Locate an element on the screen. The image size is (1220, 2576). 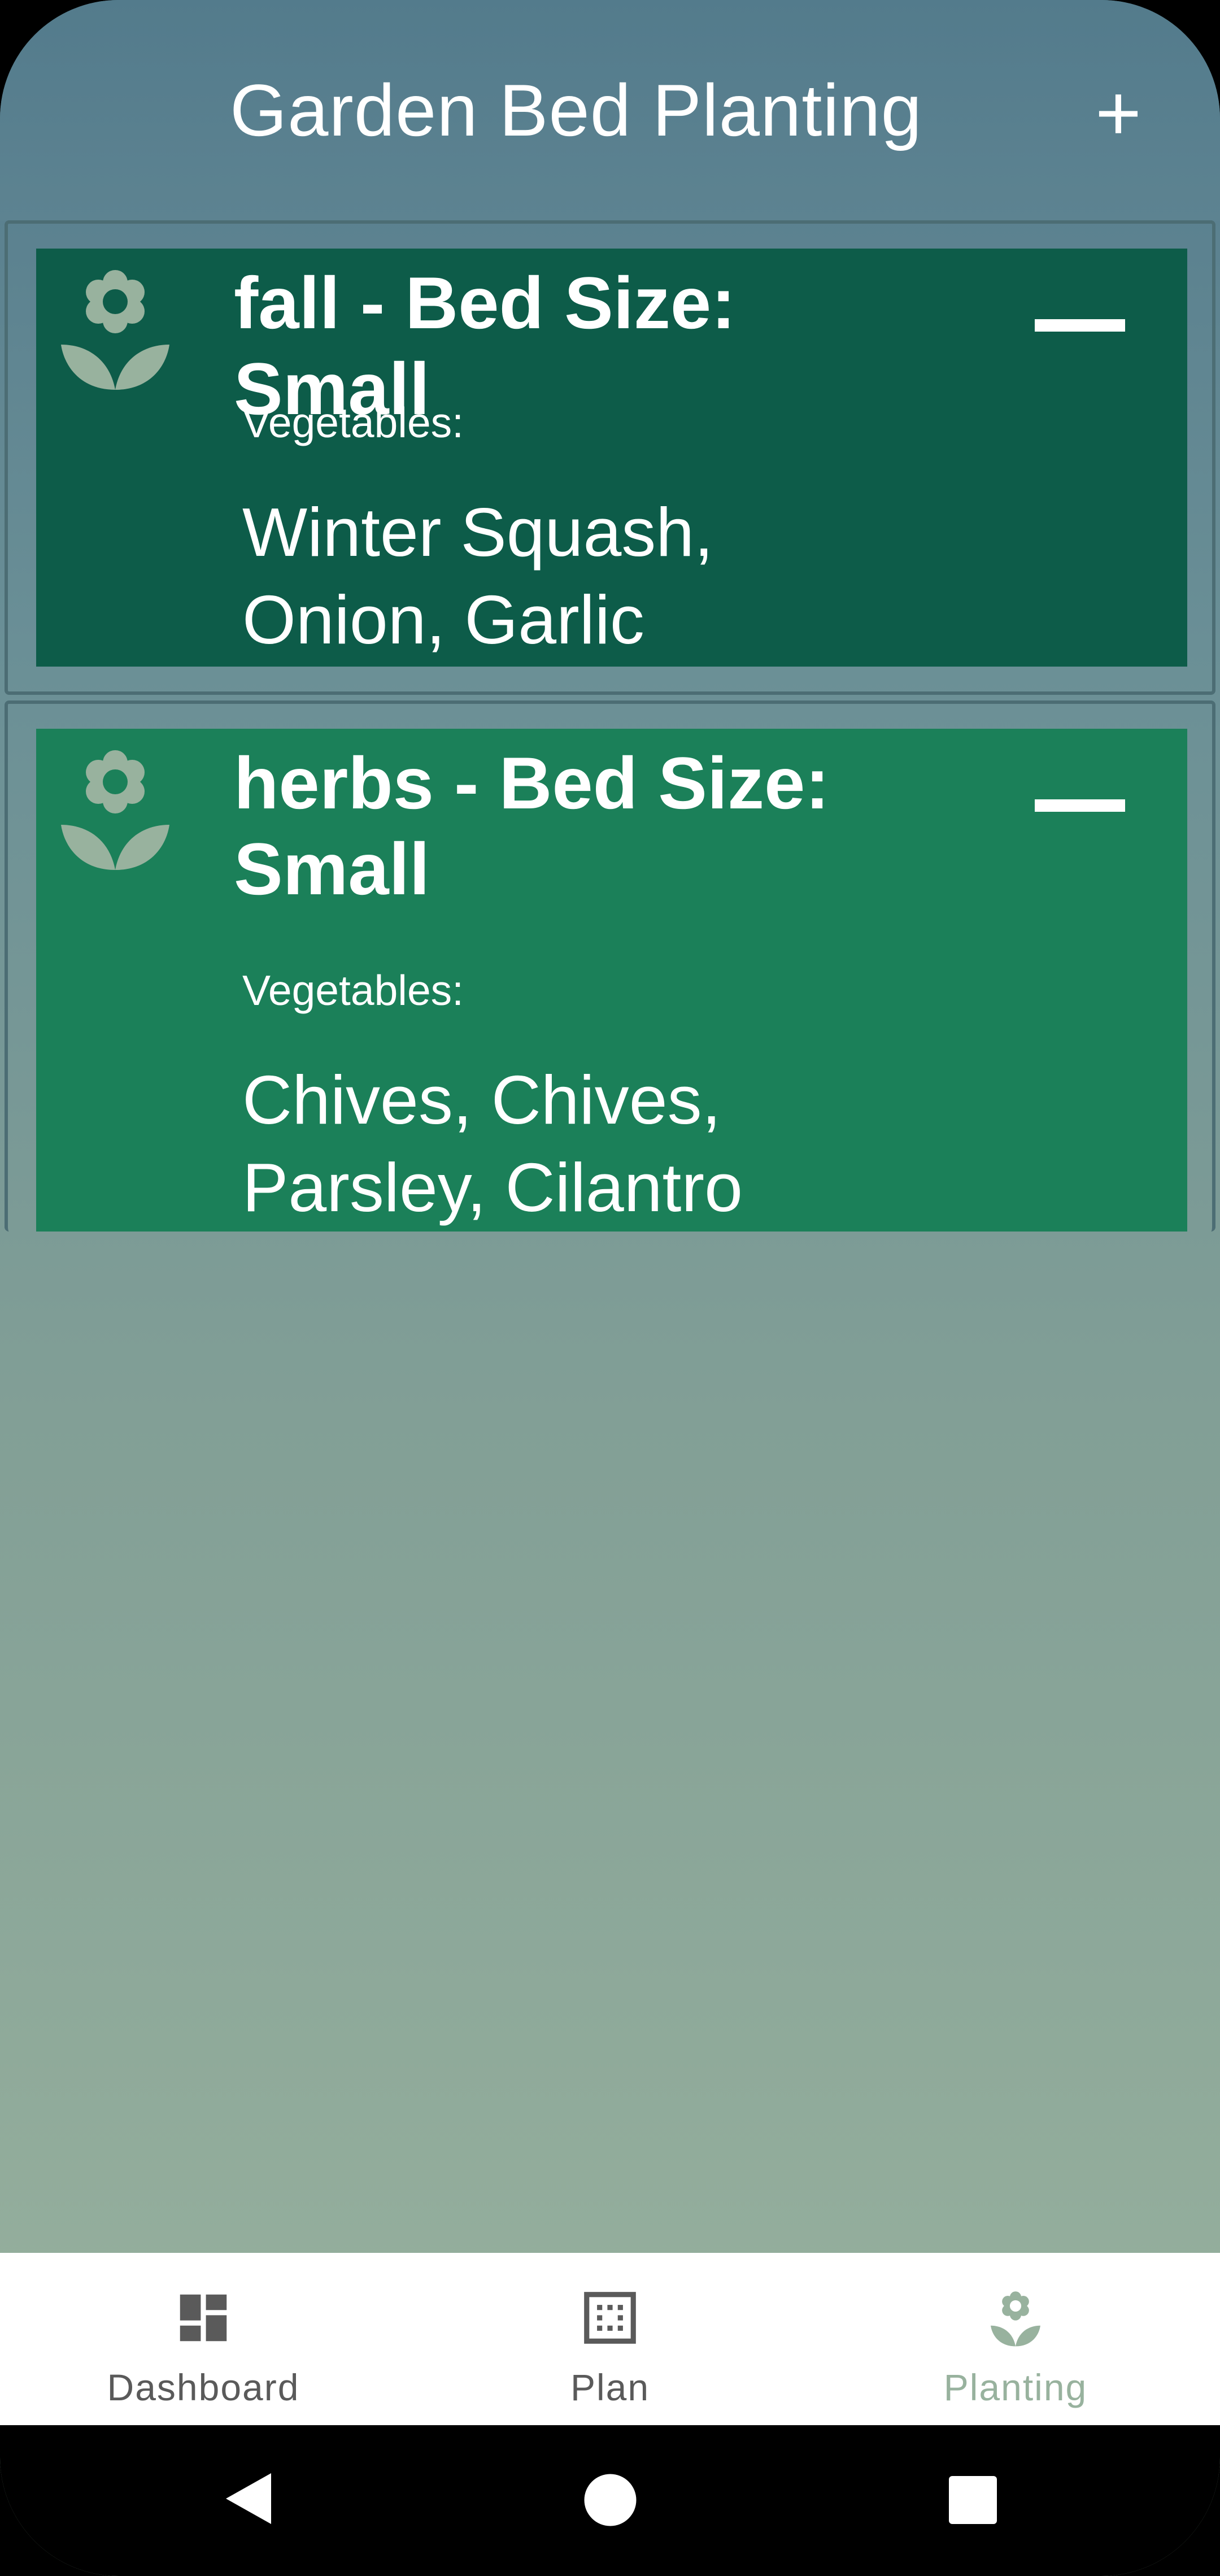
home-icon is located at coordinates (610, 2500).